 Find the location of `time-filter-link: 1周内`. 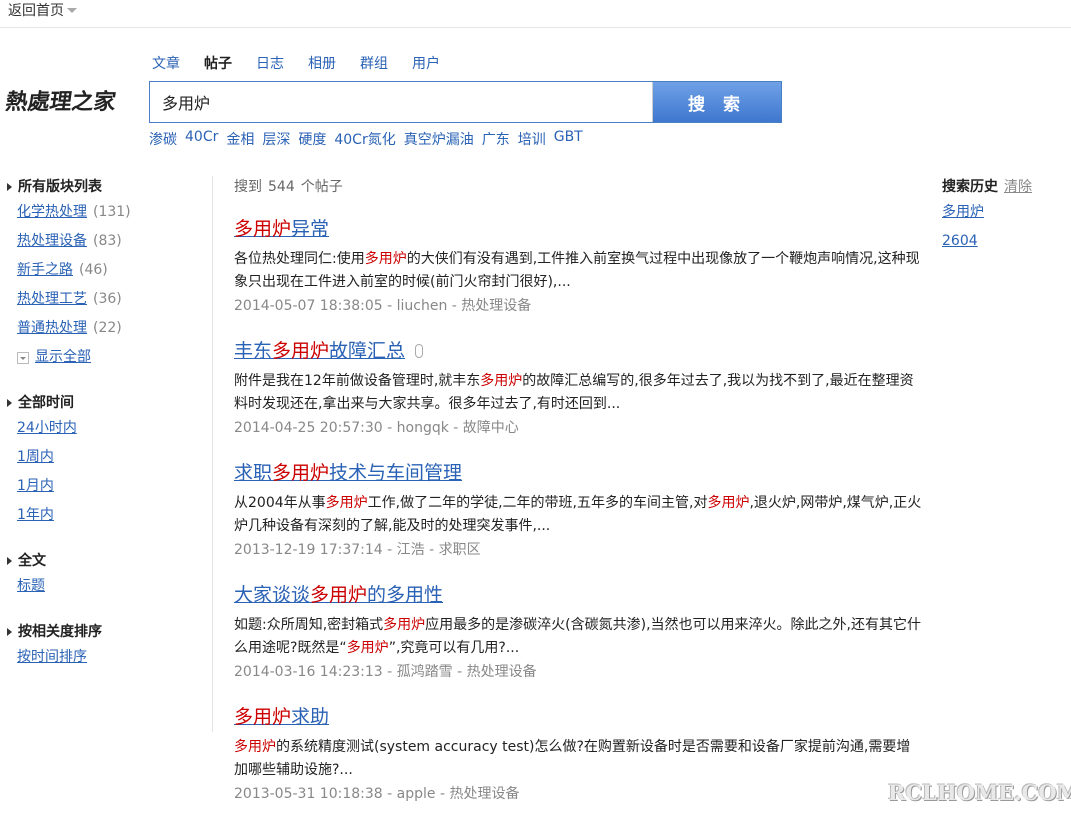

time-filter-link: 1周内 is located at coordinates (35, 457).